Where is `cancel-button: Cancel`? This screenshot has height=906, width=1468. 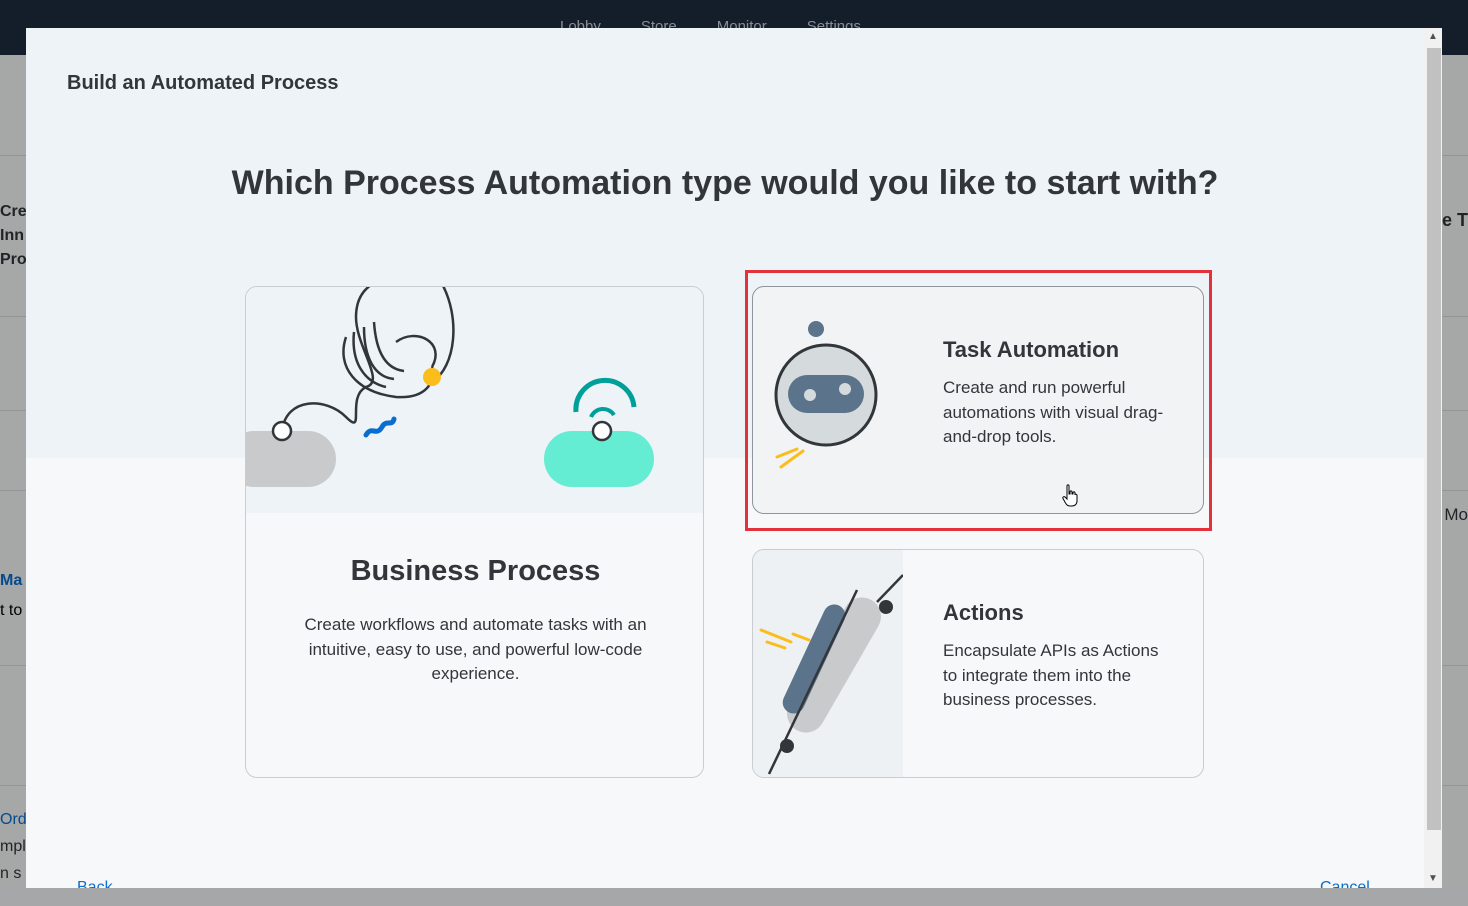 cancel-button: Cancel is located at coordinates (1345, 883).